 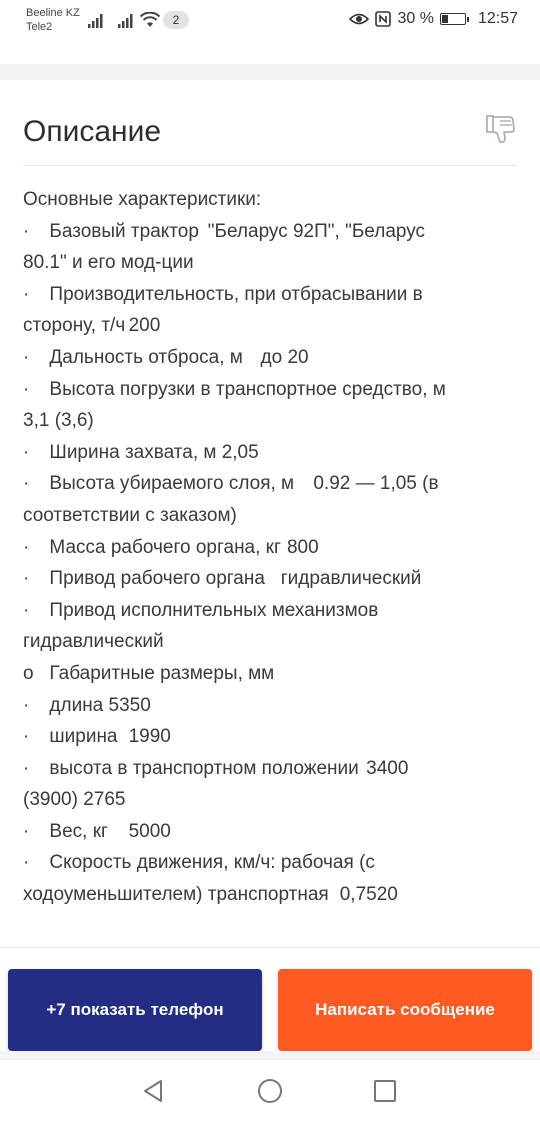 I want to click on home-icon, so click(x=270, y=1091).